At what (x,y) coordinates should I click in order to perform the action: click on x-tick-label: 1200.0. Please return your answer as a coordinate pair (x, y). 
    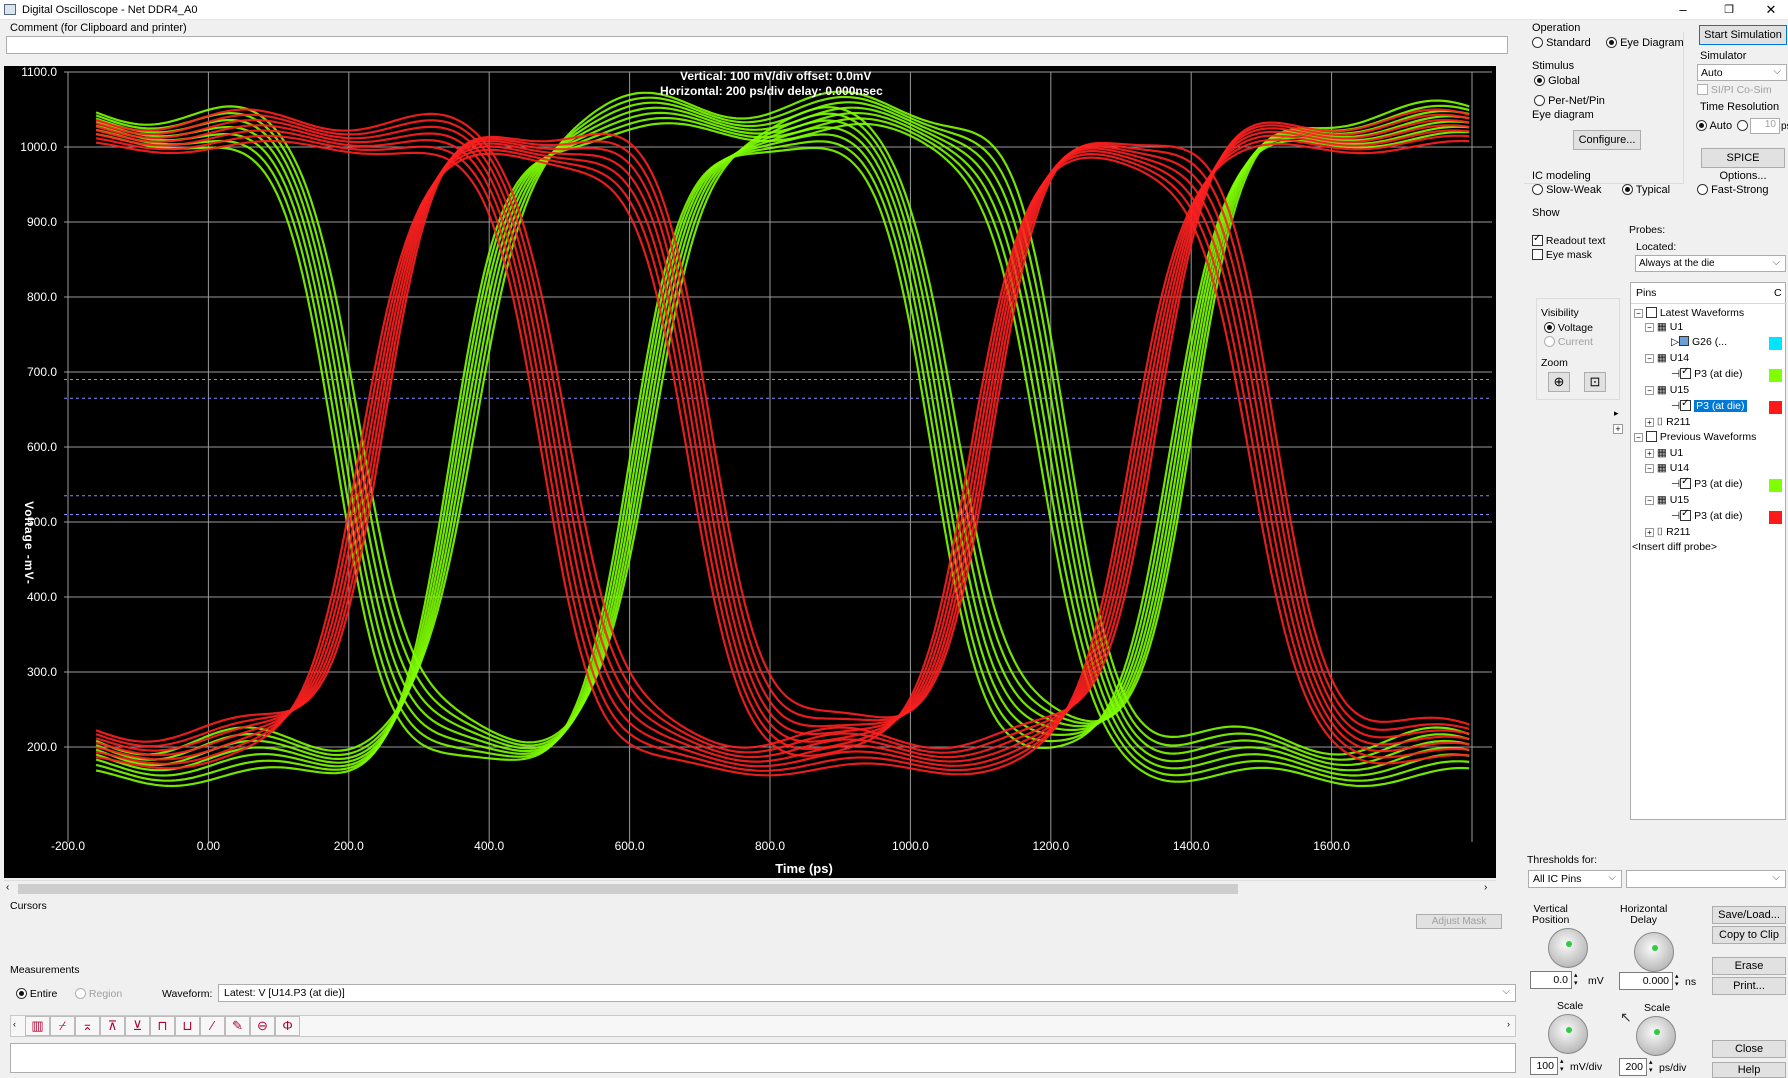
    Looking at the image, I should click on (1050, 846).